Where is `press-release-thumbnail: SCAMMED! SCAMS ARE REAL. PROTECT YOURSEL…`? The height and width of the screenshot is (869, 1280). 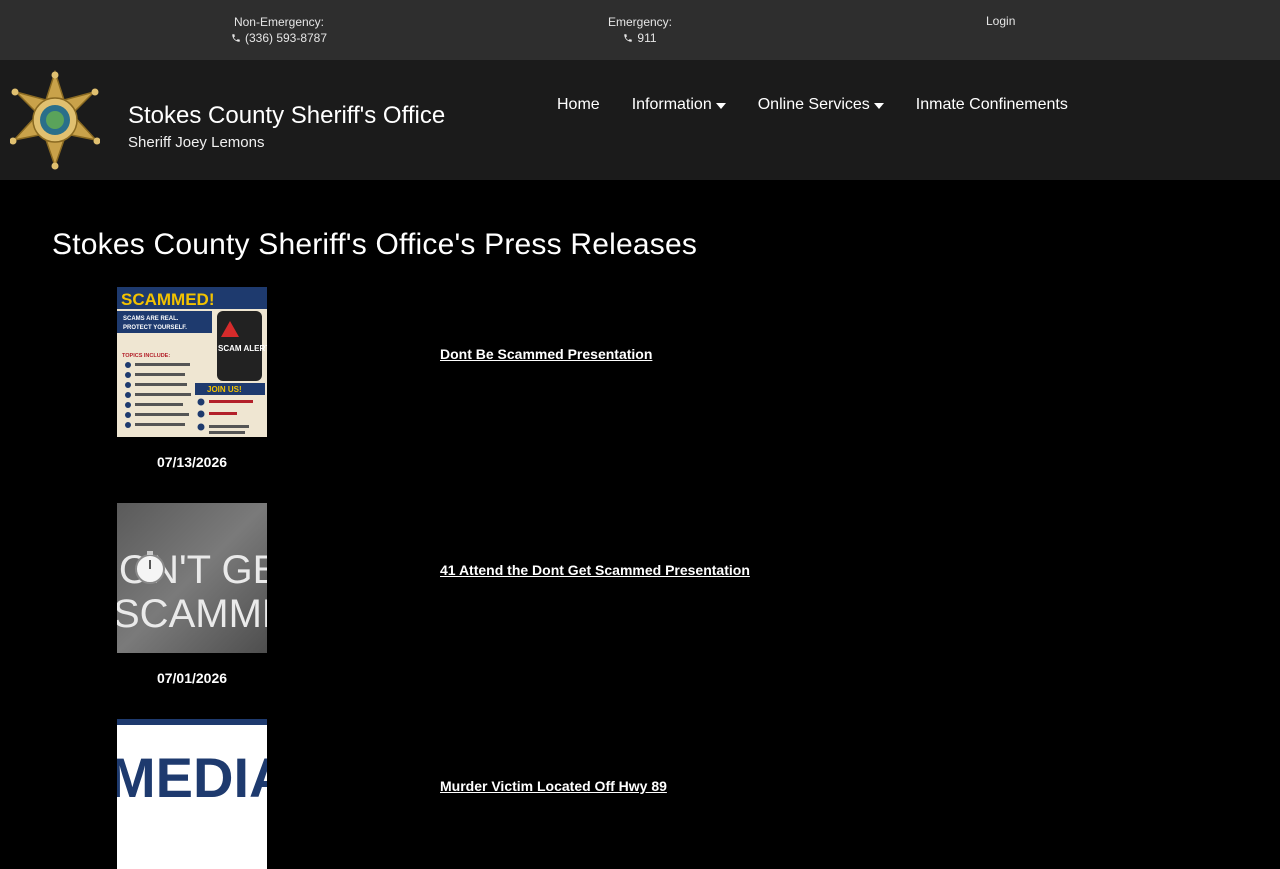 press-release-thumbnail: SCAMMED! SCAMS ARE REAL. PROTECT YOURSEL… is located at coordinates (192, 362).